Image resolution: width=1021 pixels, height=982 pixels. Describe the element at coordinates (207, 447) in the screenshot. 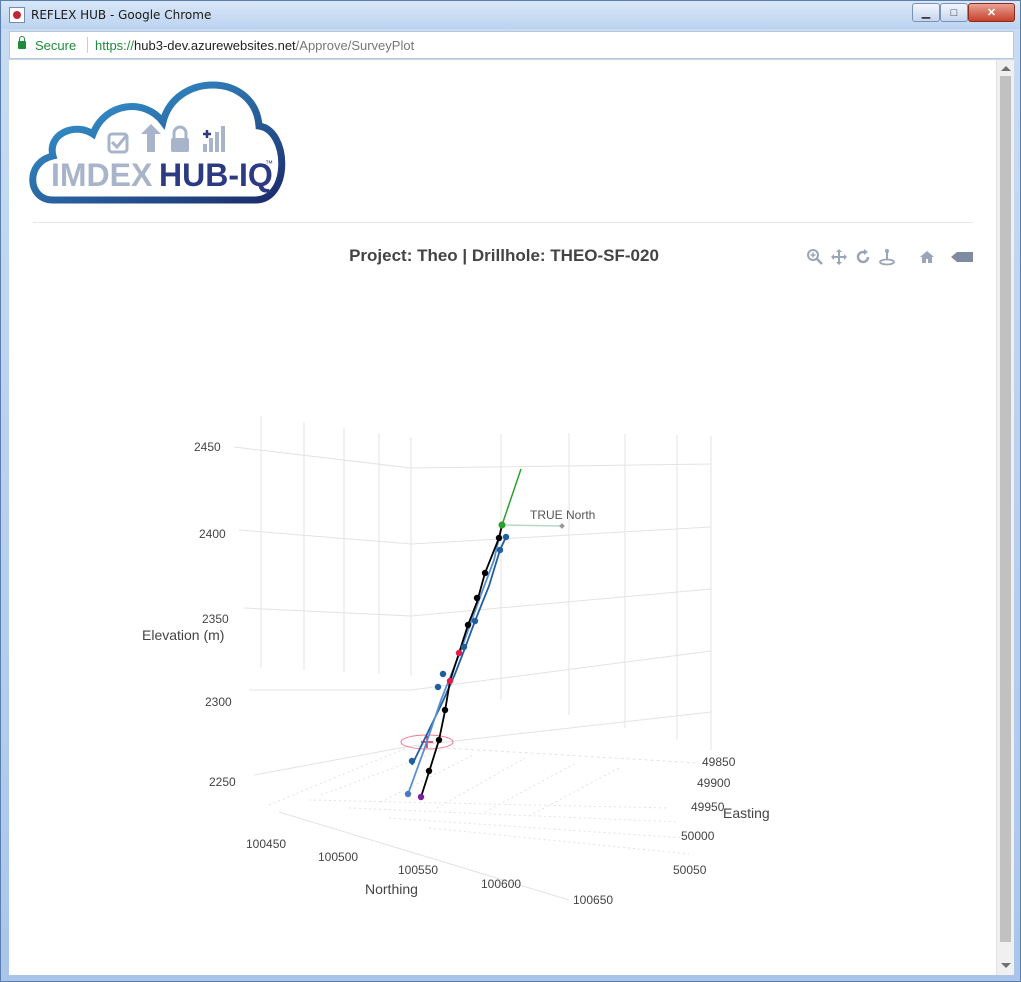

I see `elevation-tick-label: 2450` at that location.